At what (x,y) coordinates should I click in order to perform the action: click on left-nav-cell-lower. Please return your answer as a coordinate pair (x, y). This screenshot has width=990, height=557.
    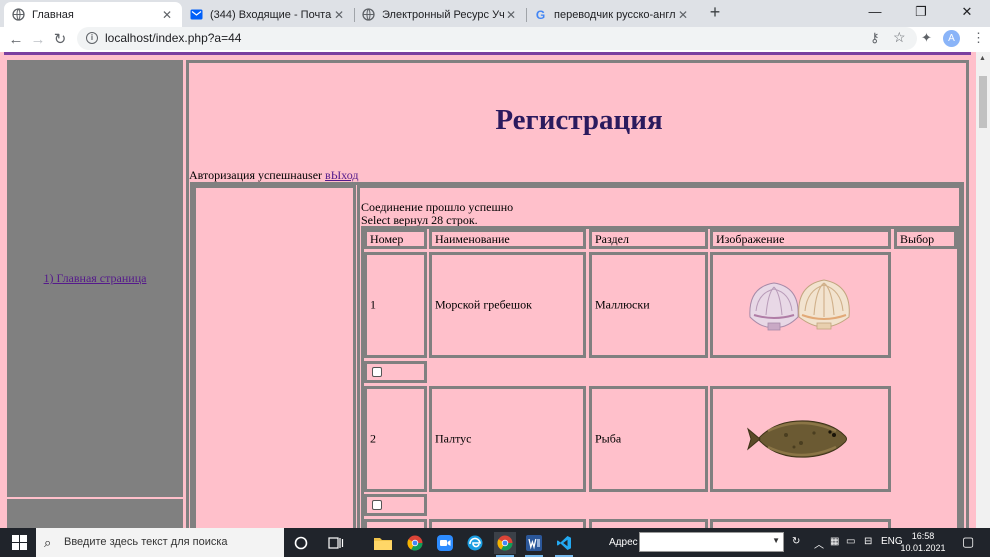
    Looking at the image, I should click on (95, 513).